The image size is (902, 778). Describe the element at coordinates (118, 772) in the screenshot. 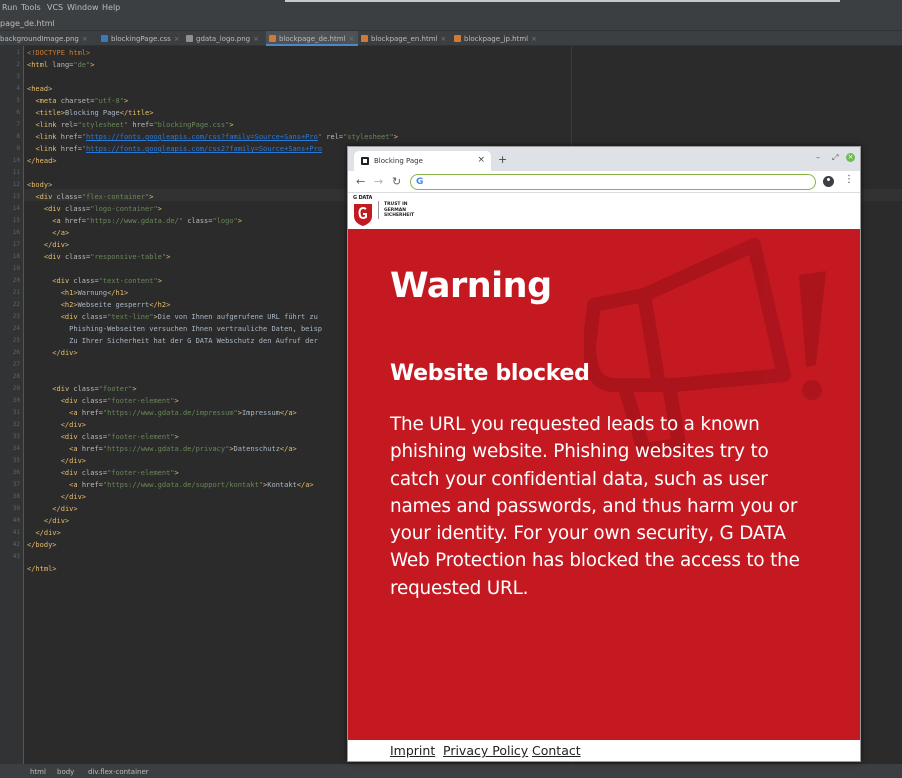

I see `breadcrumb-flex-container: div.flex-container` at that location.